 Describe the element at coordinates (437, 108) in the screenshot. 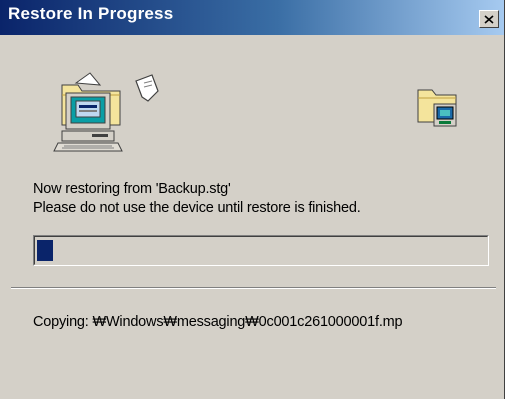

I see `folder-with-device-icon` at that location.